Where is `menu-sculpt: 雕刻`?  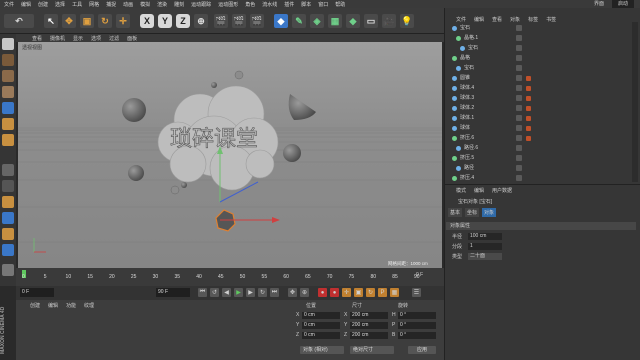 menu-sculpt: 雕刻 is located at coordinates (179, 4).